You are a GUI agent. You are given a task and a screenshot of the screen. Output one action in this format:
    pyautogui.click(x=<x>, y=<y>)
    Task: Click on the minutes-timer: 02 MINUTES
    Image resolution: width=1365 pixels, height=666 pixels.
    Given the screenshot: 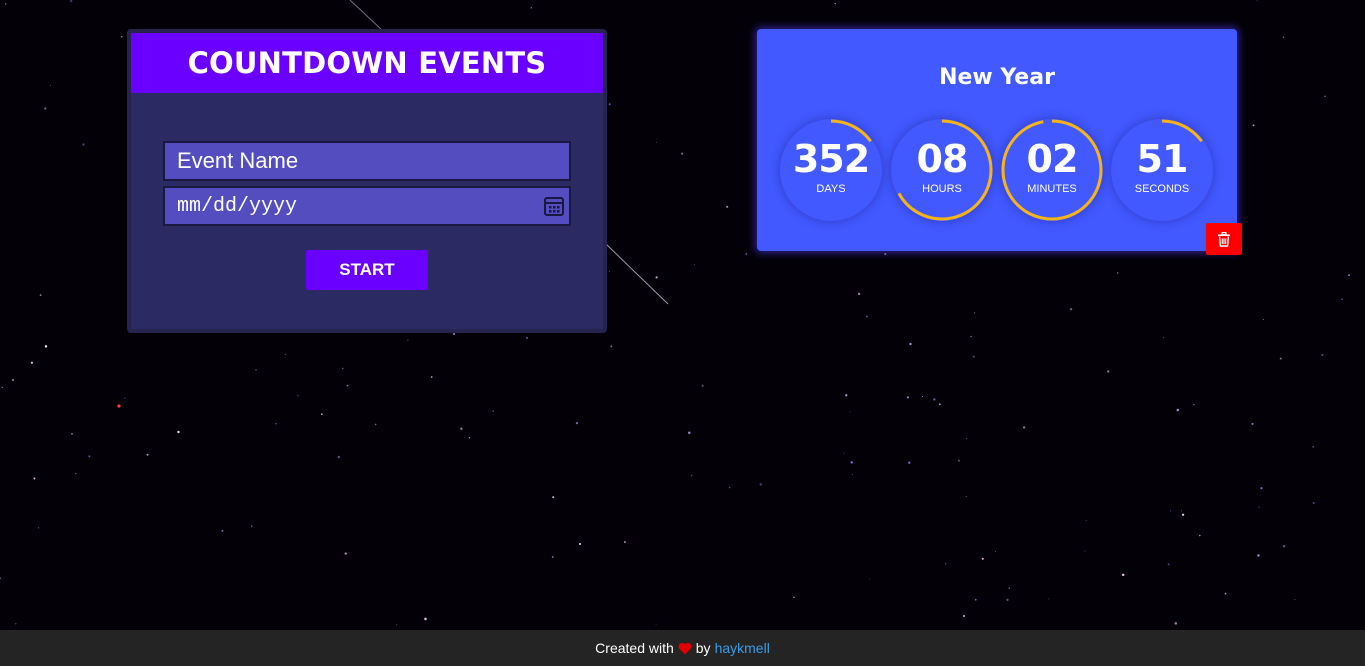 What is the action you would take?
    pyautogui.click(x=1052, y=170)
    